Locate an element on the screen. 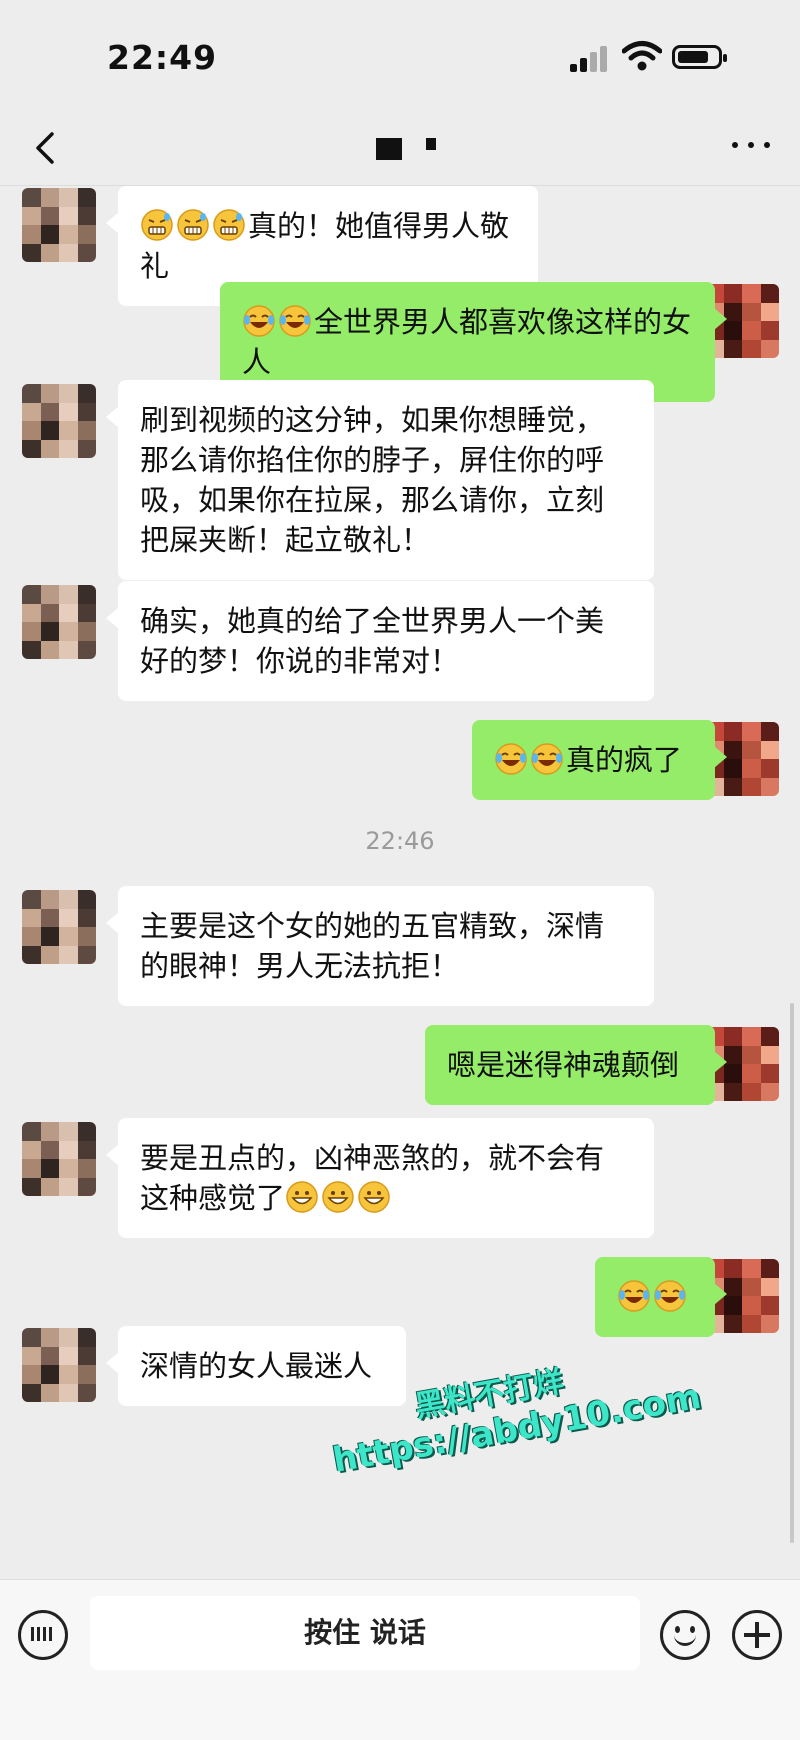  message-bubble: 要是丑点的，凶神恶煞的，就不会有 这种感觉了 is located at coordinates (380, 1178).